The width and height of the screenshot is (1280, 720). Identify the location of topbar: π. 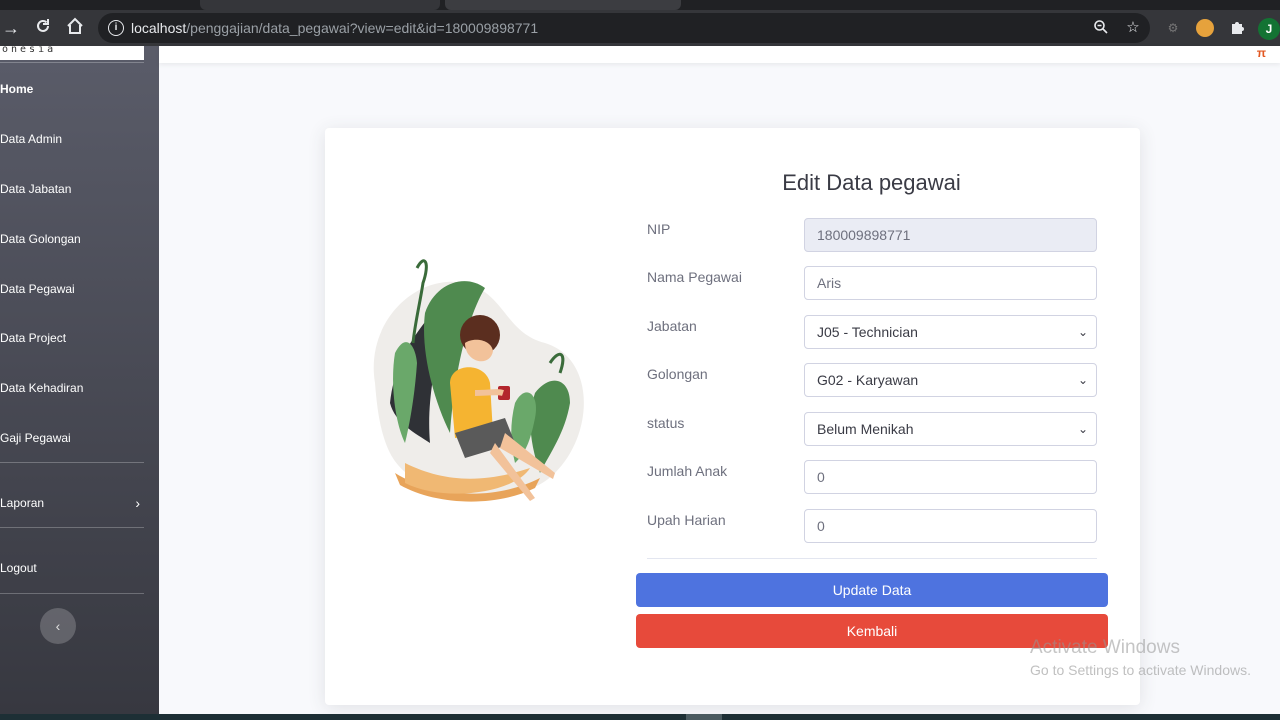
(719, 54).